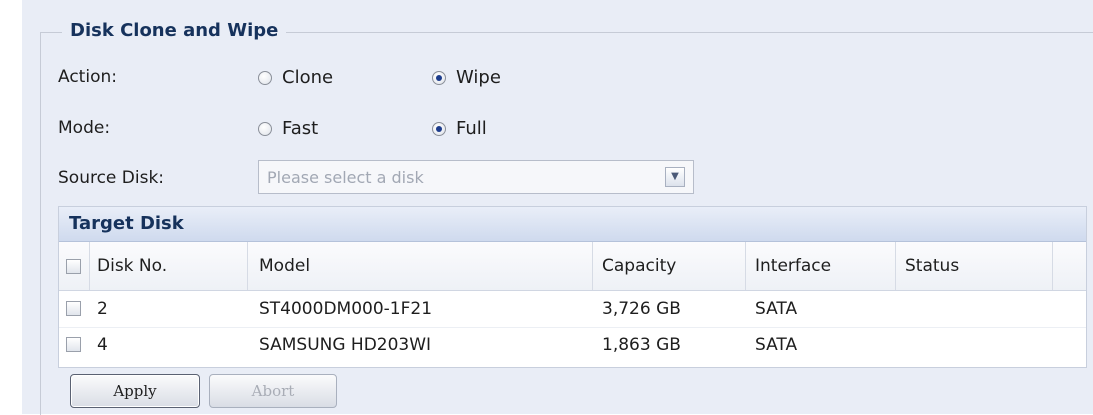 The height and width of the screenshot is (415, 1093). What do you see at coordinates (84, 128) in the screenshot?
I see `mode-label: Mode:` at bounding box center [84, 128].